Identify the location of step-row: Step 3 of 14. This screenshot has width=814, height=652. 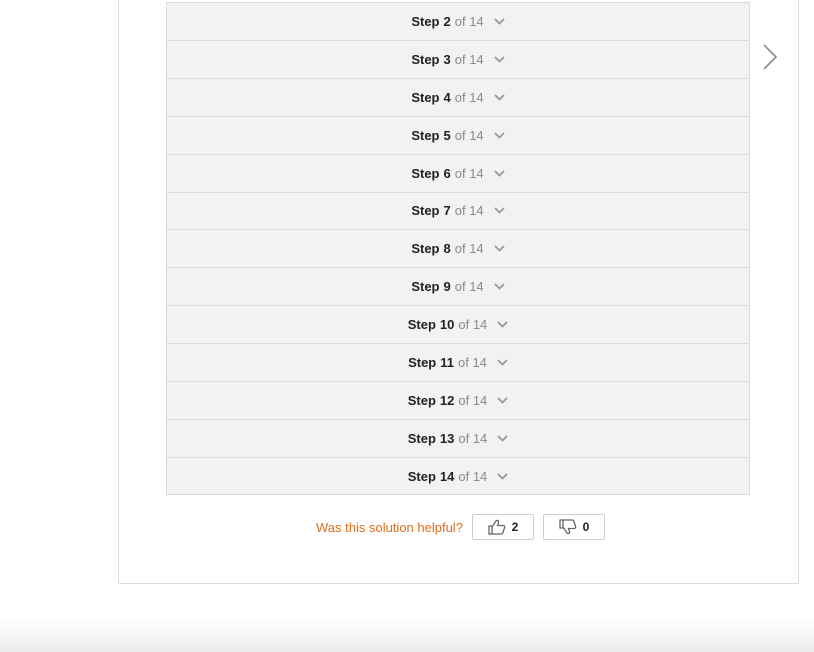
(458, 58).